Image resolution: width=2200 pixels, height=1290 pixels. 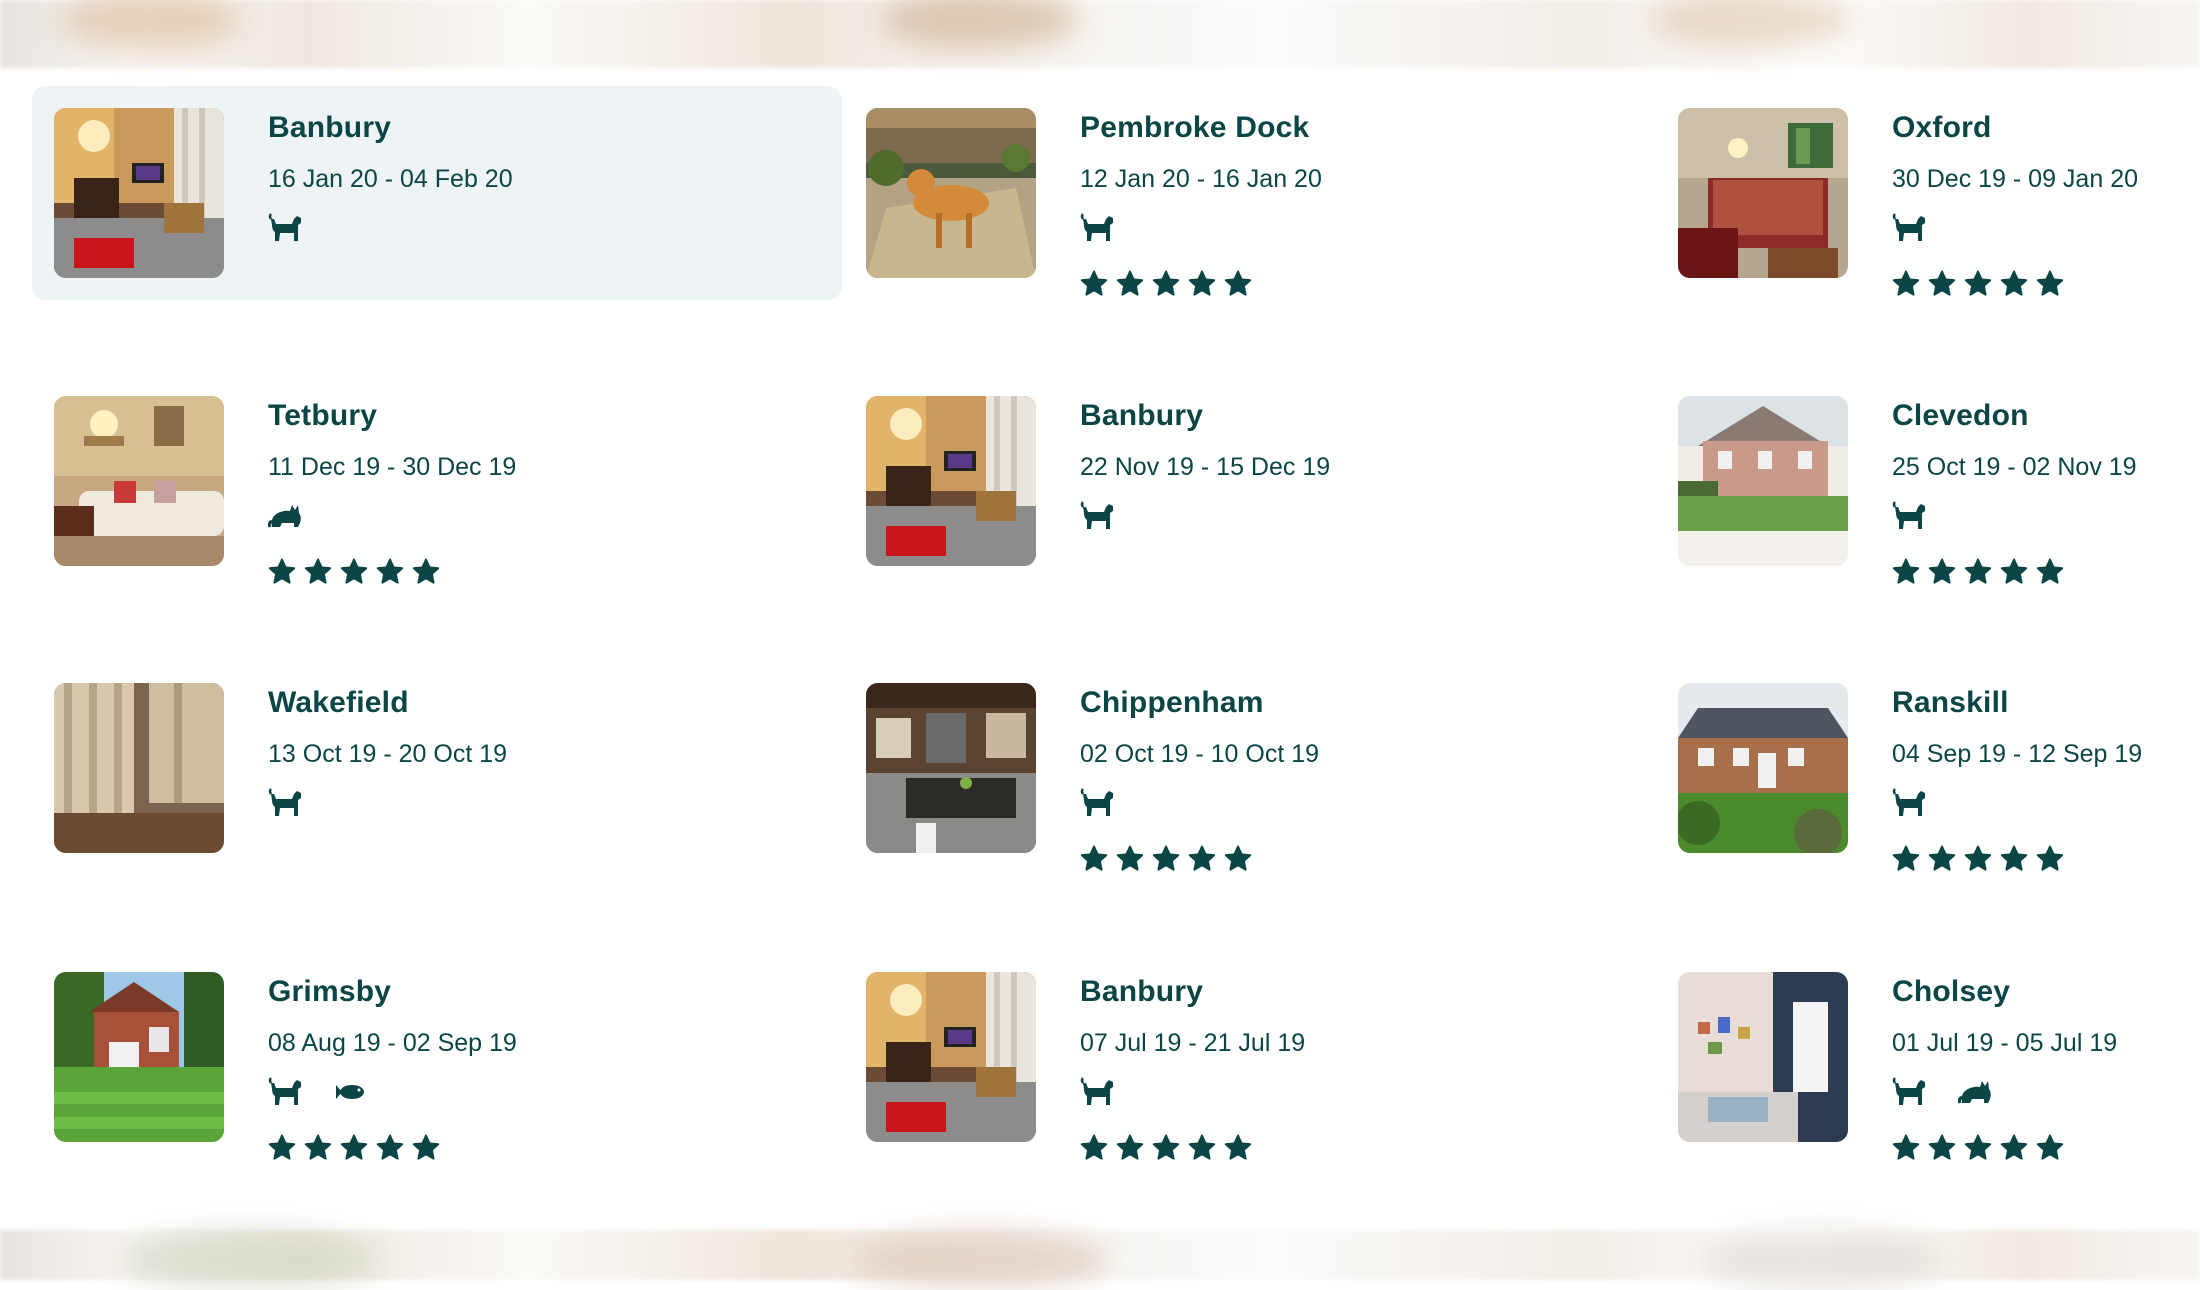 I want to click on stay-card: Tetbury 11 Dec 19 - 30 Dec 19, so click(x=437, y=481).